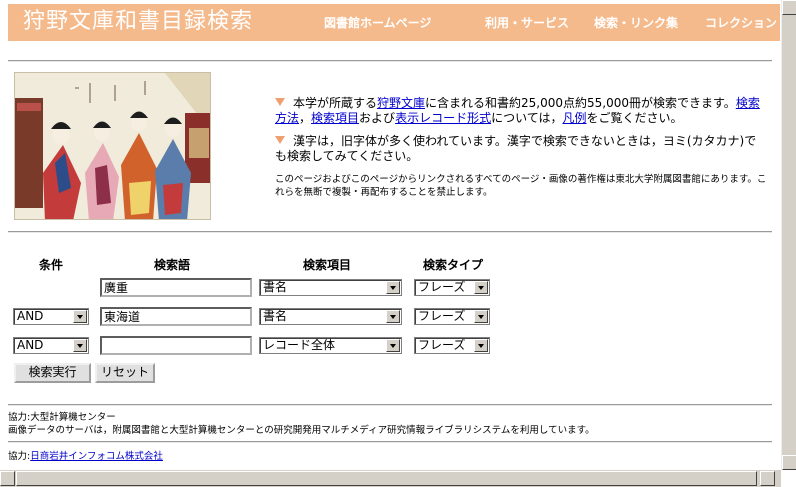 This screenshot has width=796, height=487. I want to click on condition-select-2: AND, so click(51, 316).